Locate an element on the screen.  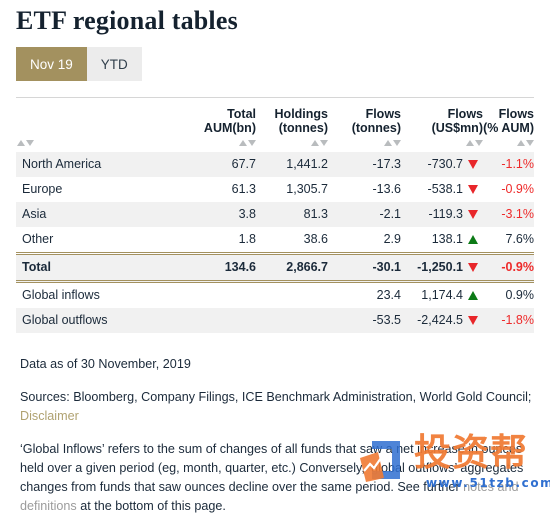
sort-cell-flows-pct is located at coordinates (508, 144).